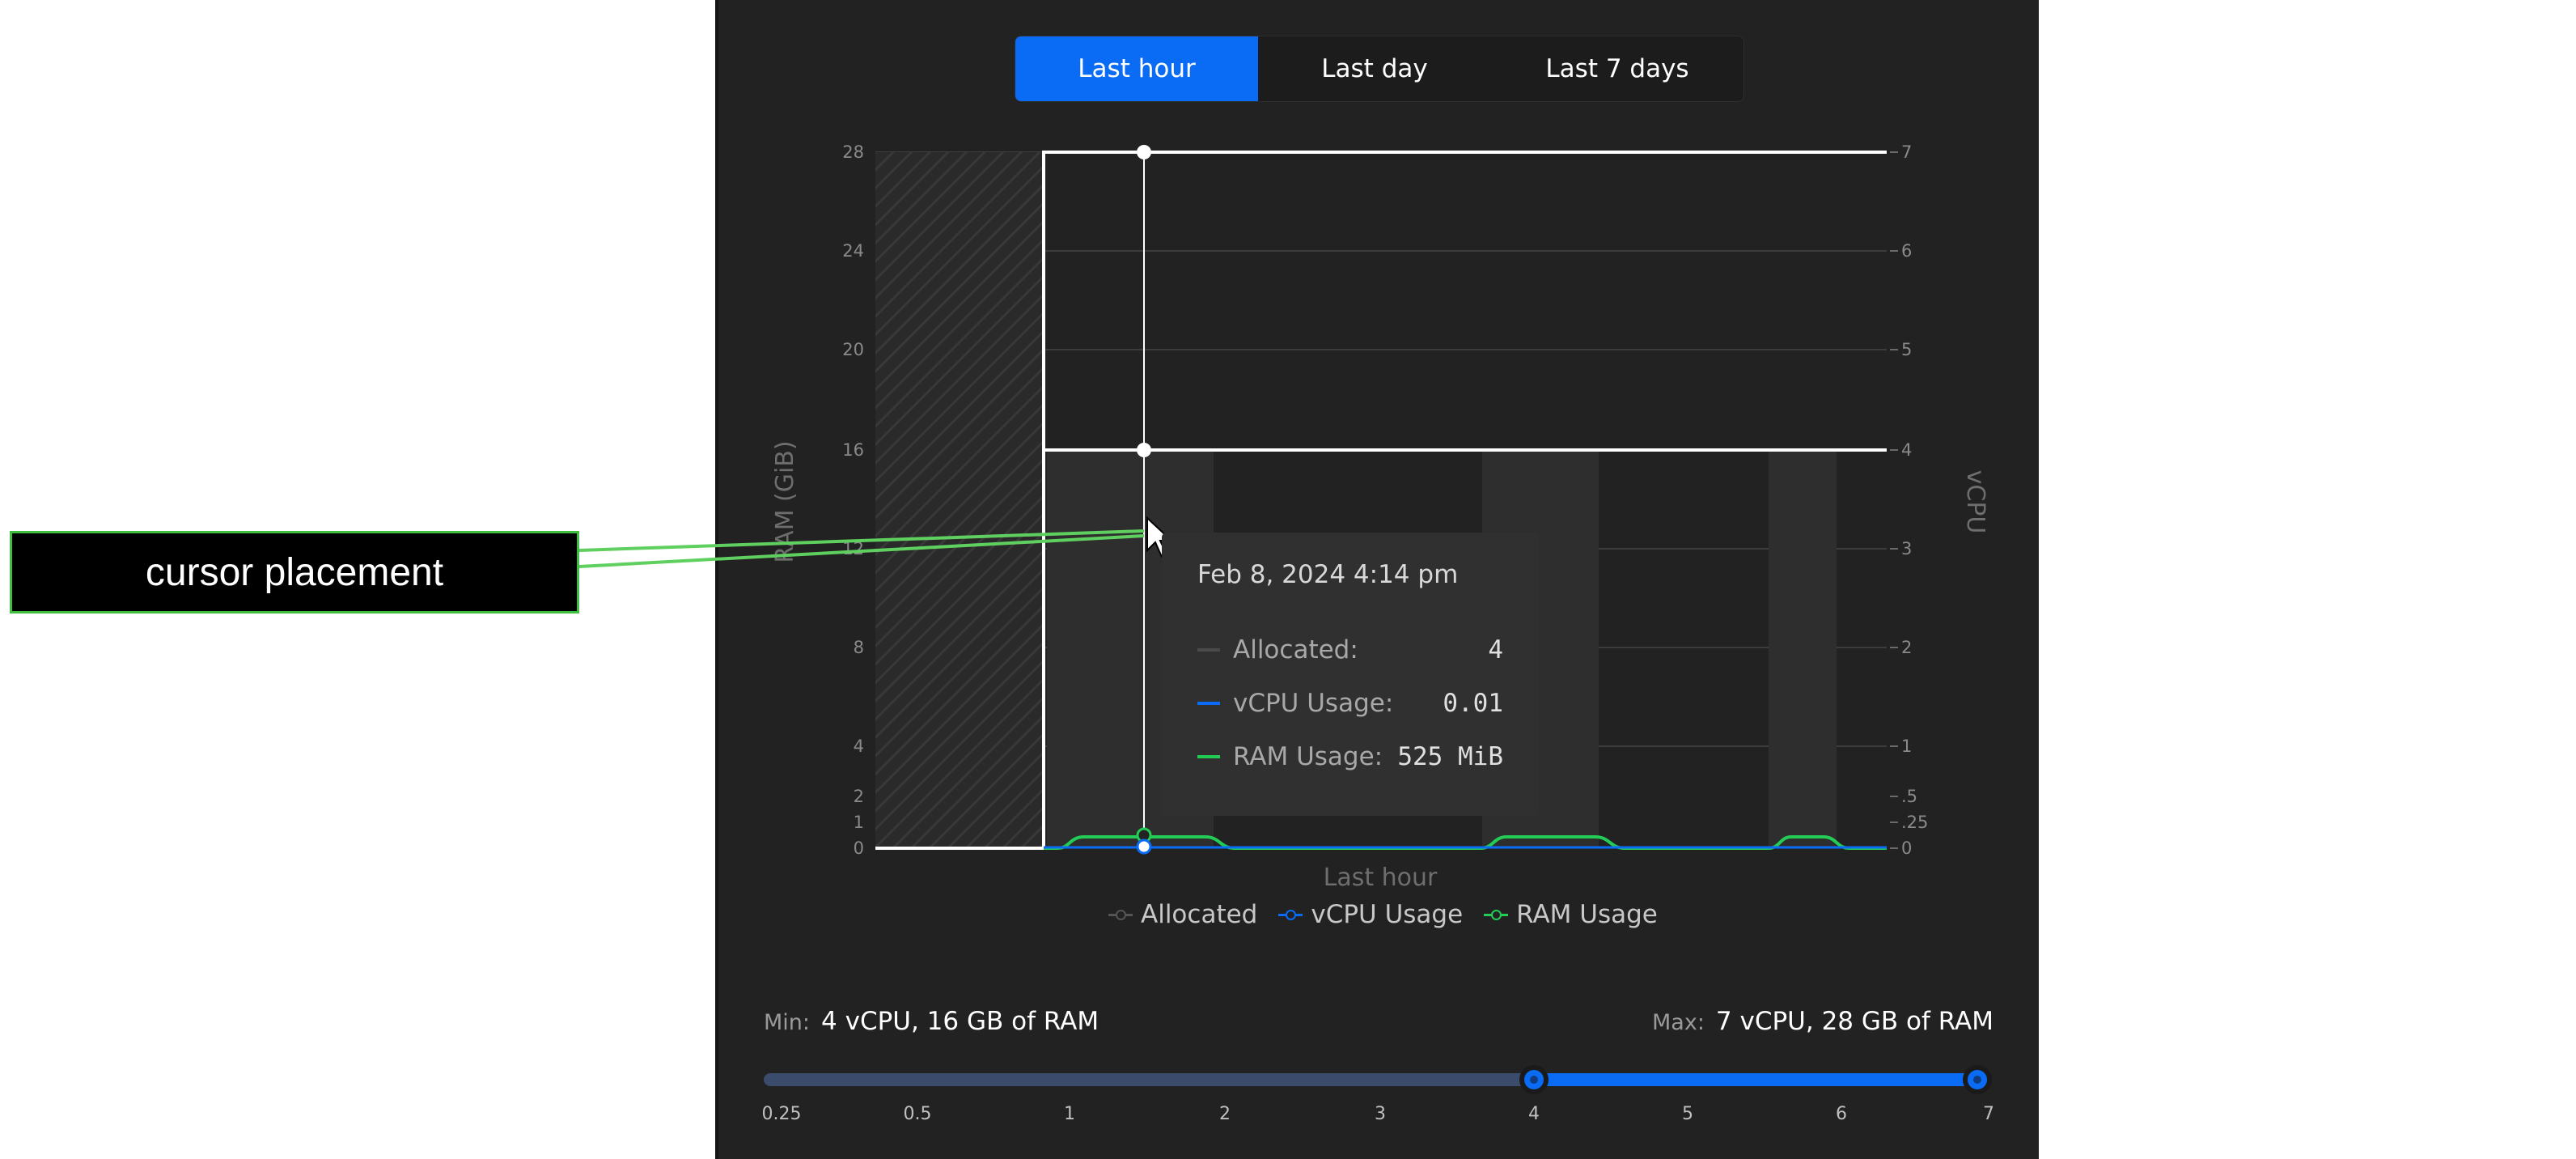 Image resolution: width=2576 pixels, height=1159 pixels. What do you see at coordinates (1450, 756) in the screenshot?
I see `tooltip-value: 525 MiB` at bounding box center [1450, 756].